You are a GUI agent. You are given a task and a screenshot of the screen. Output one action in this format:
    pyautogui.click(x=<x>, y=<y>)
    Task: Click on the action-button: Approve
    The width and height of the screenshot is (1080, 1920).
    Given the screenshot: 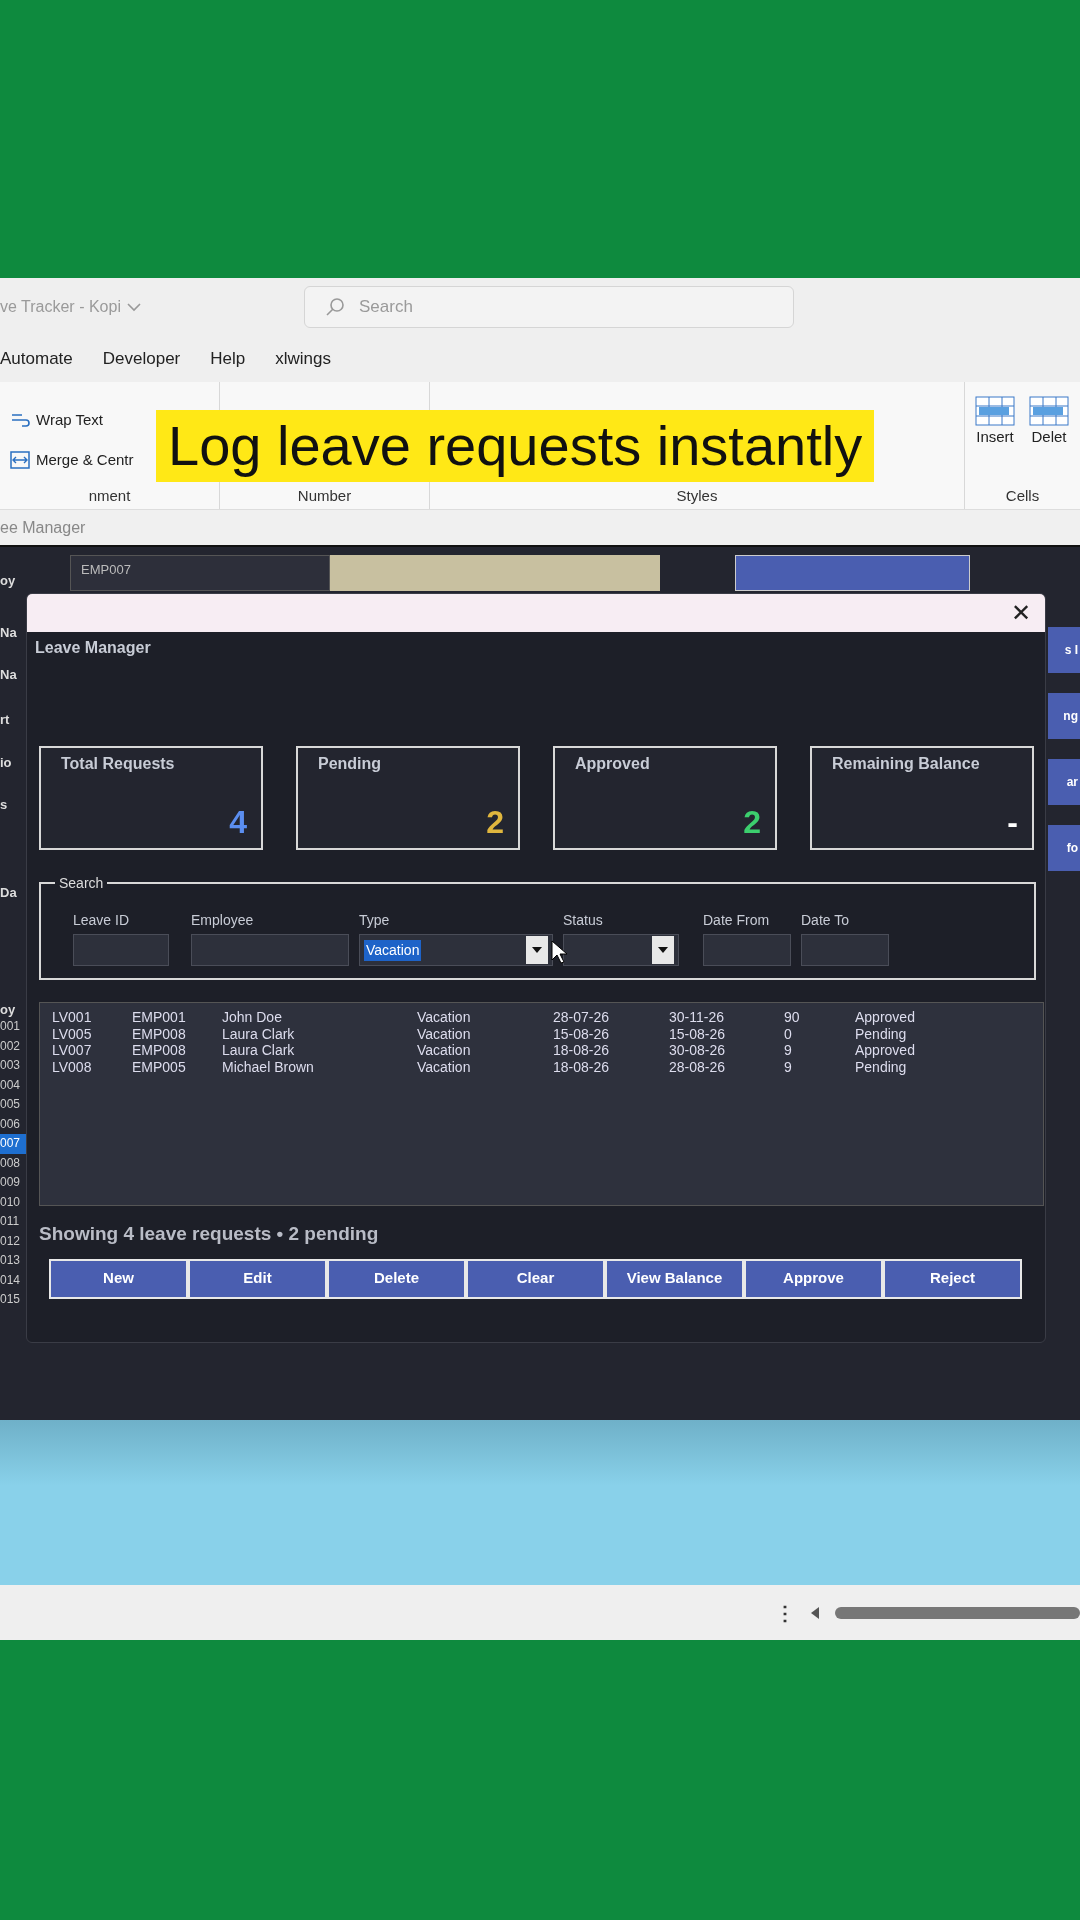 What is the action you would take?
    pyautogui.click(x=813, y=1278)
    